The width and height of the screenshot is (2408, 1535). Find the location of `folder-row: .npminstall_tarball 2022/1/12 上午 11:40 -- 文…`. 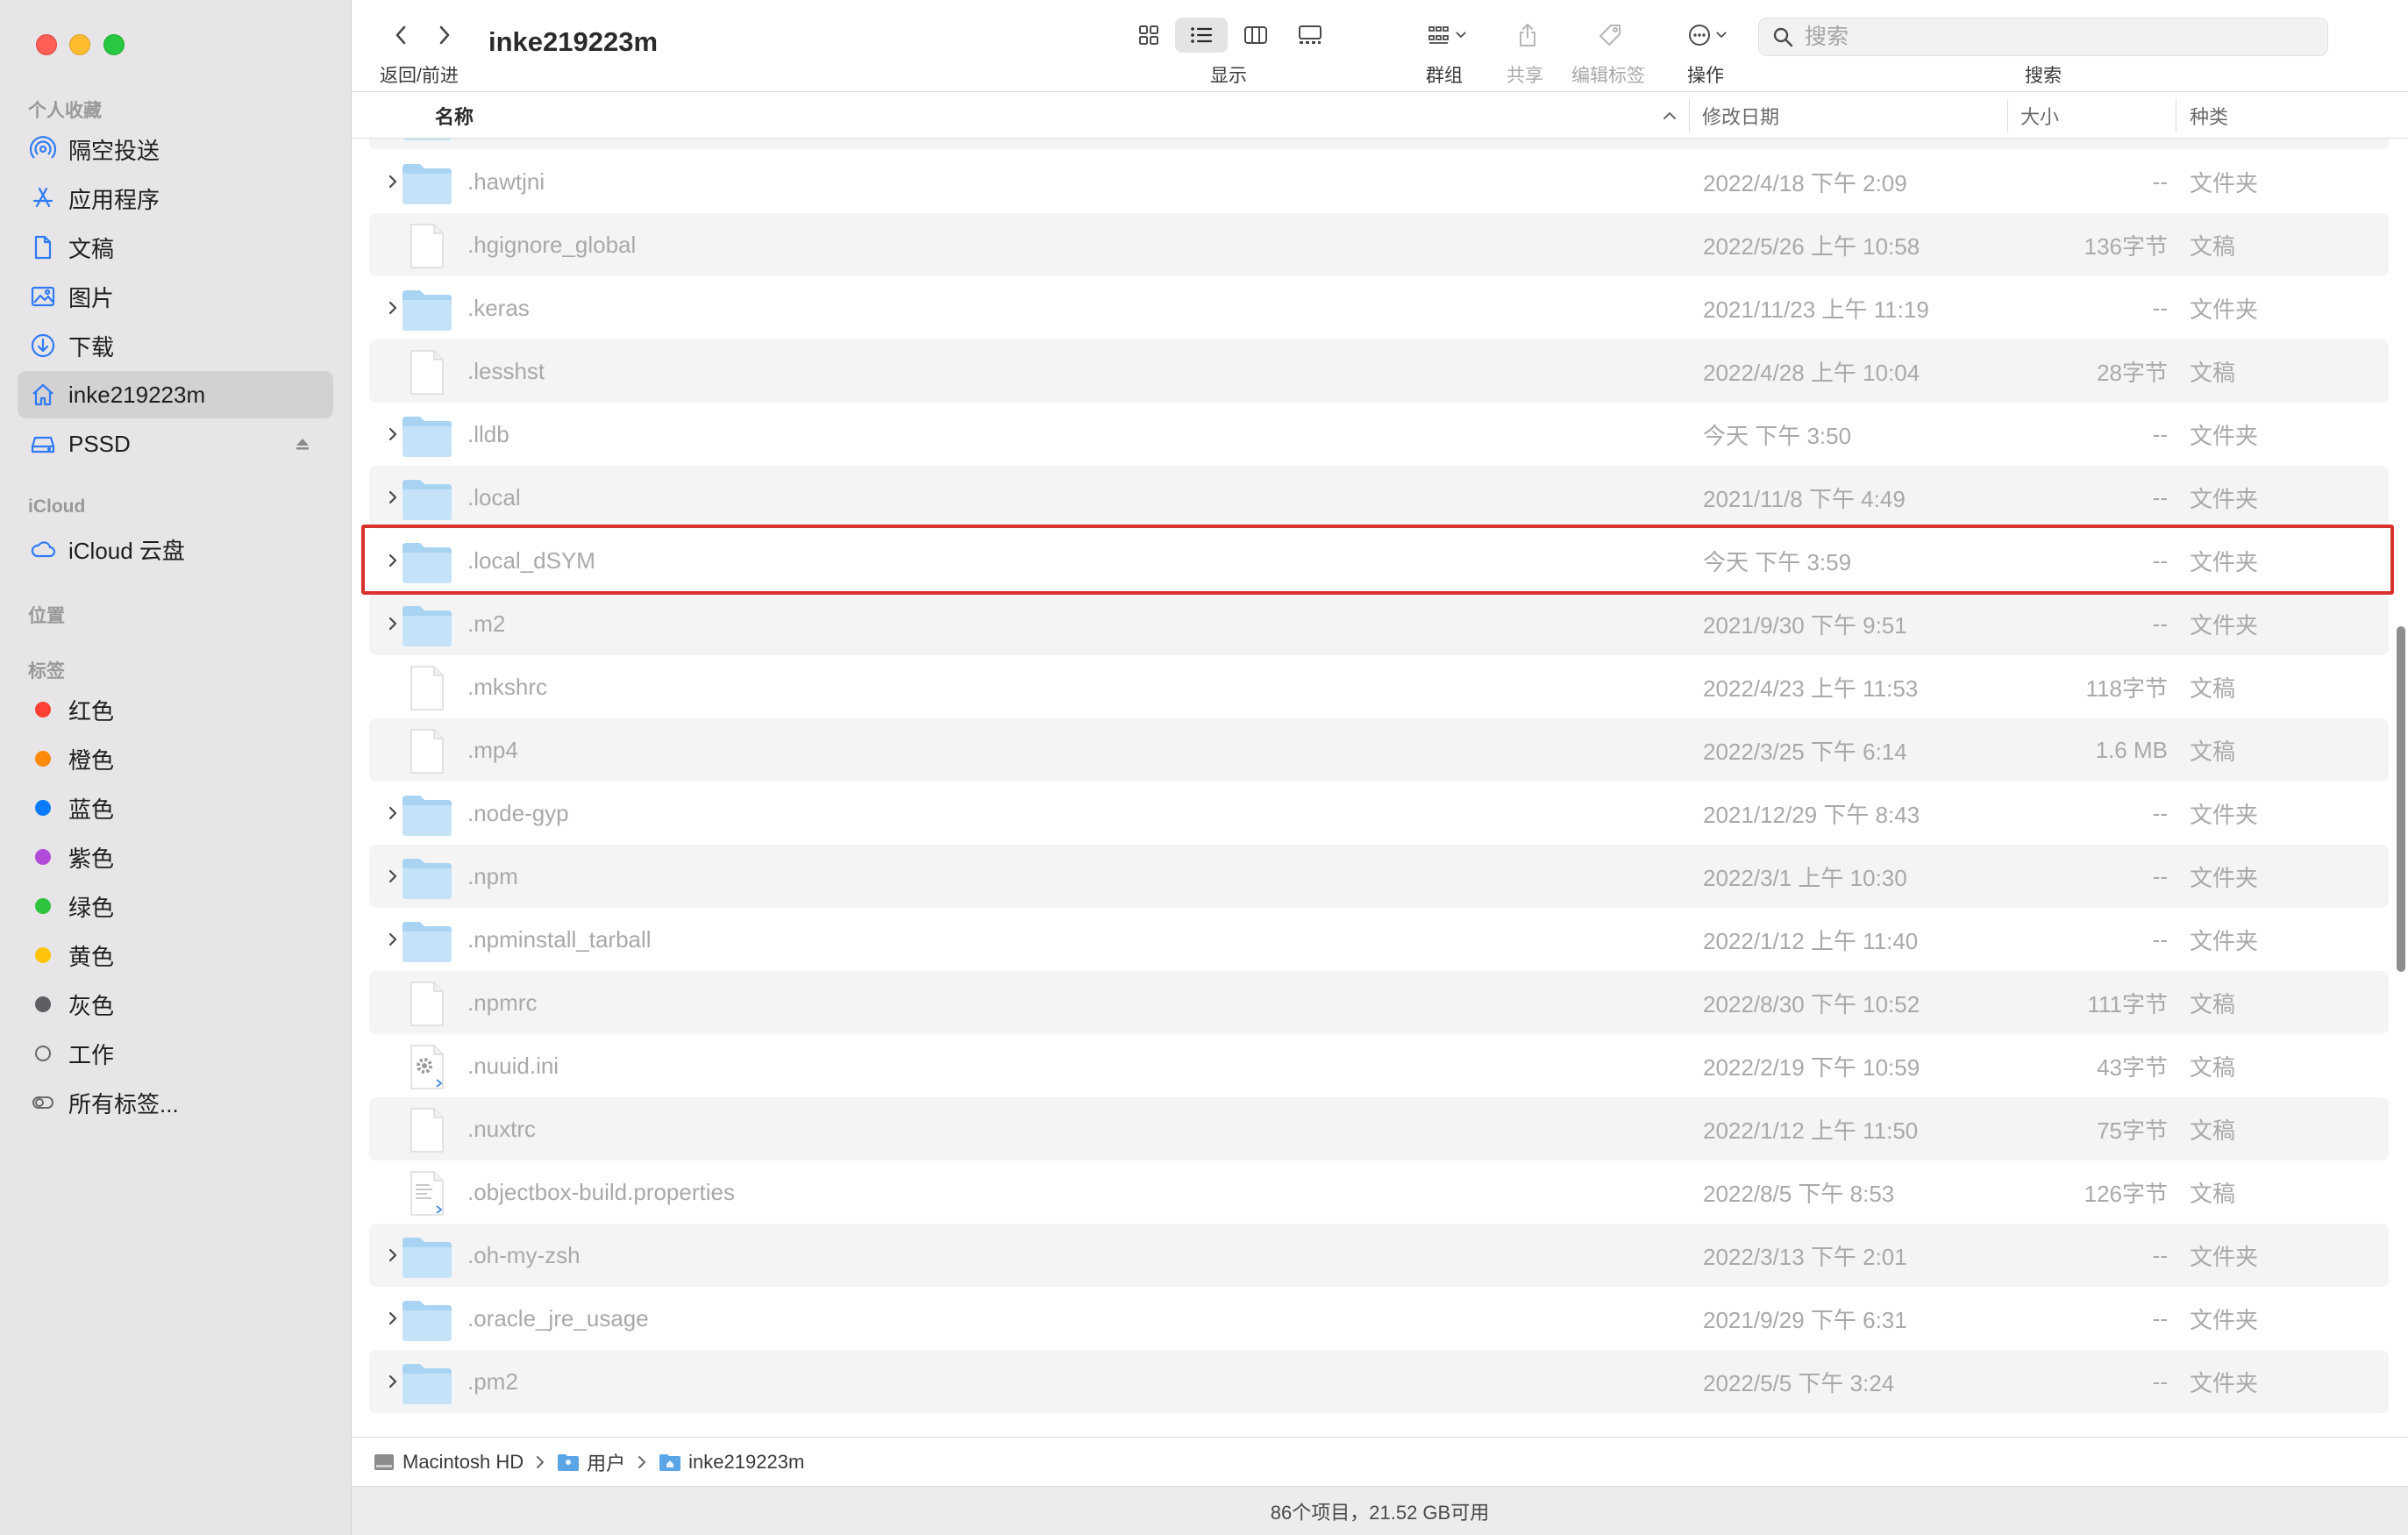

folder-row: .npminstall_tarball 2022/1/12 上午 11:40 -- 文… is located at coordinates (1379, 939).